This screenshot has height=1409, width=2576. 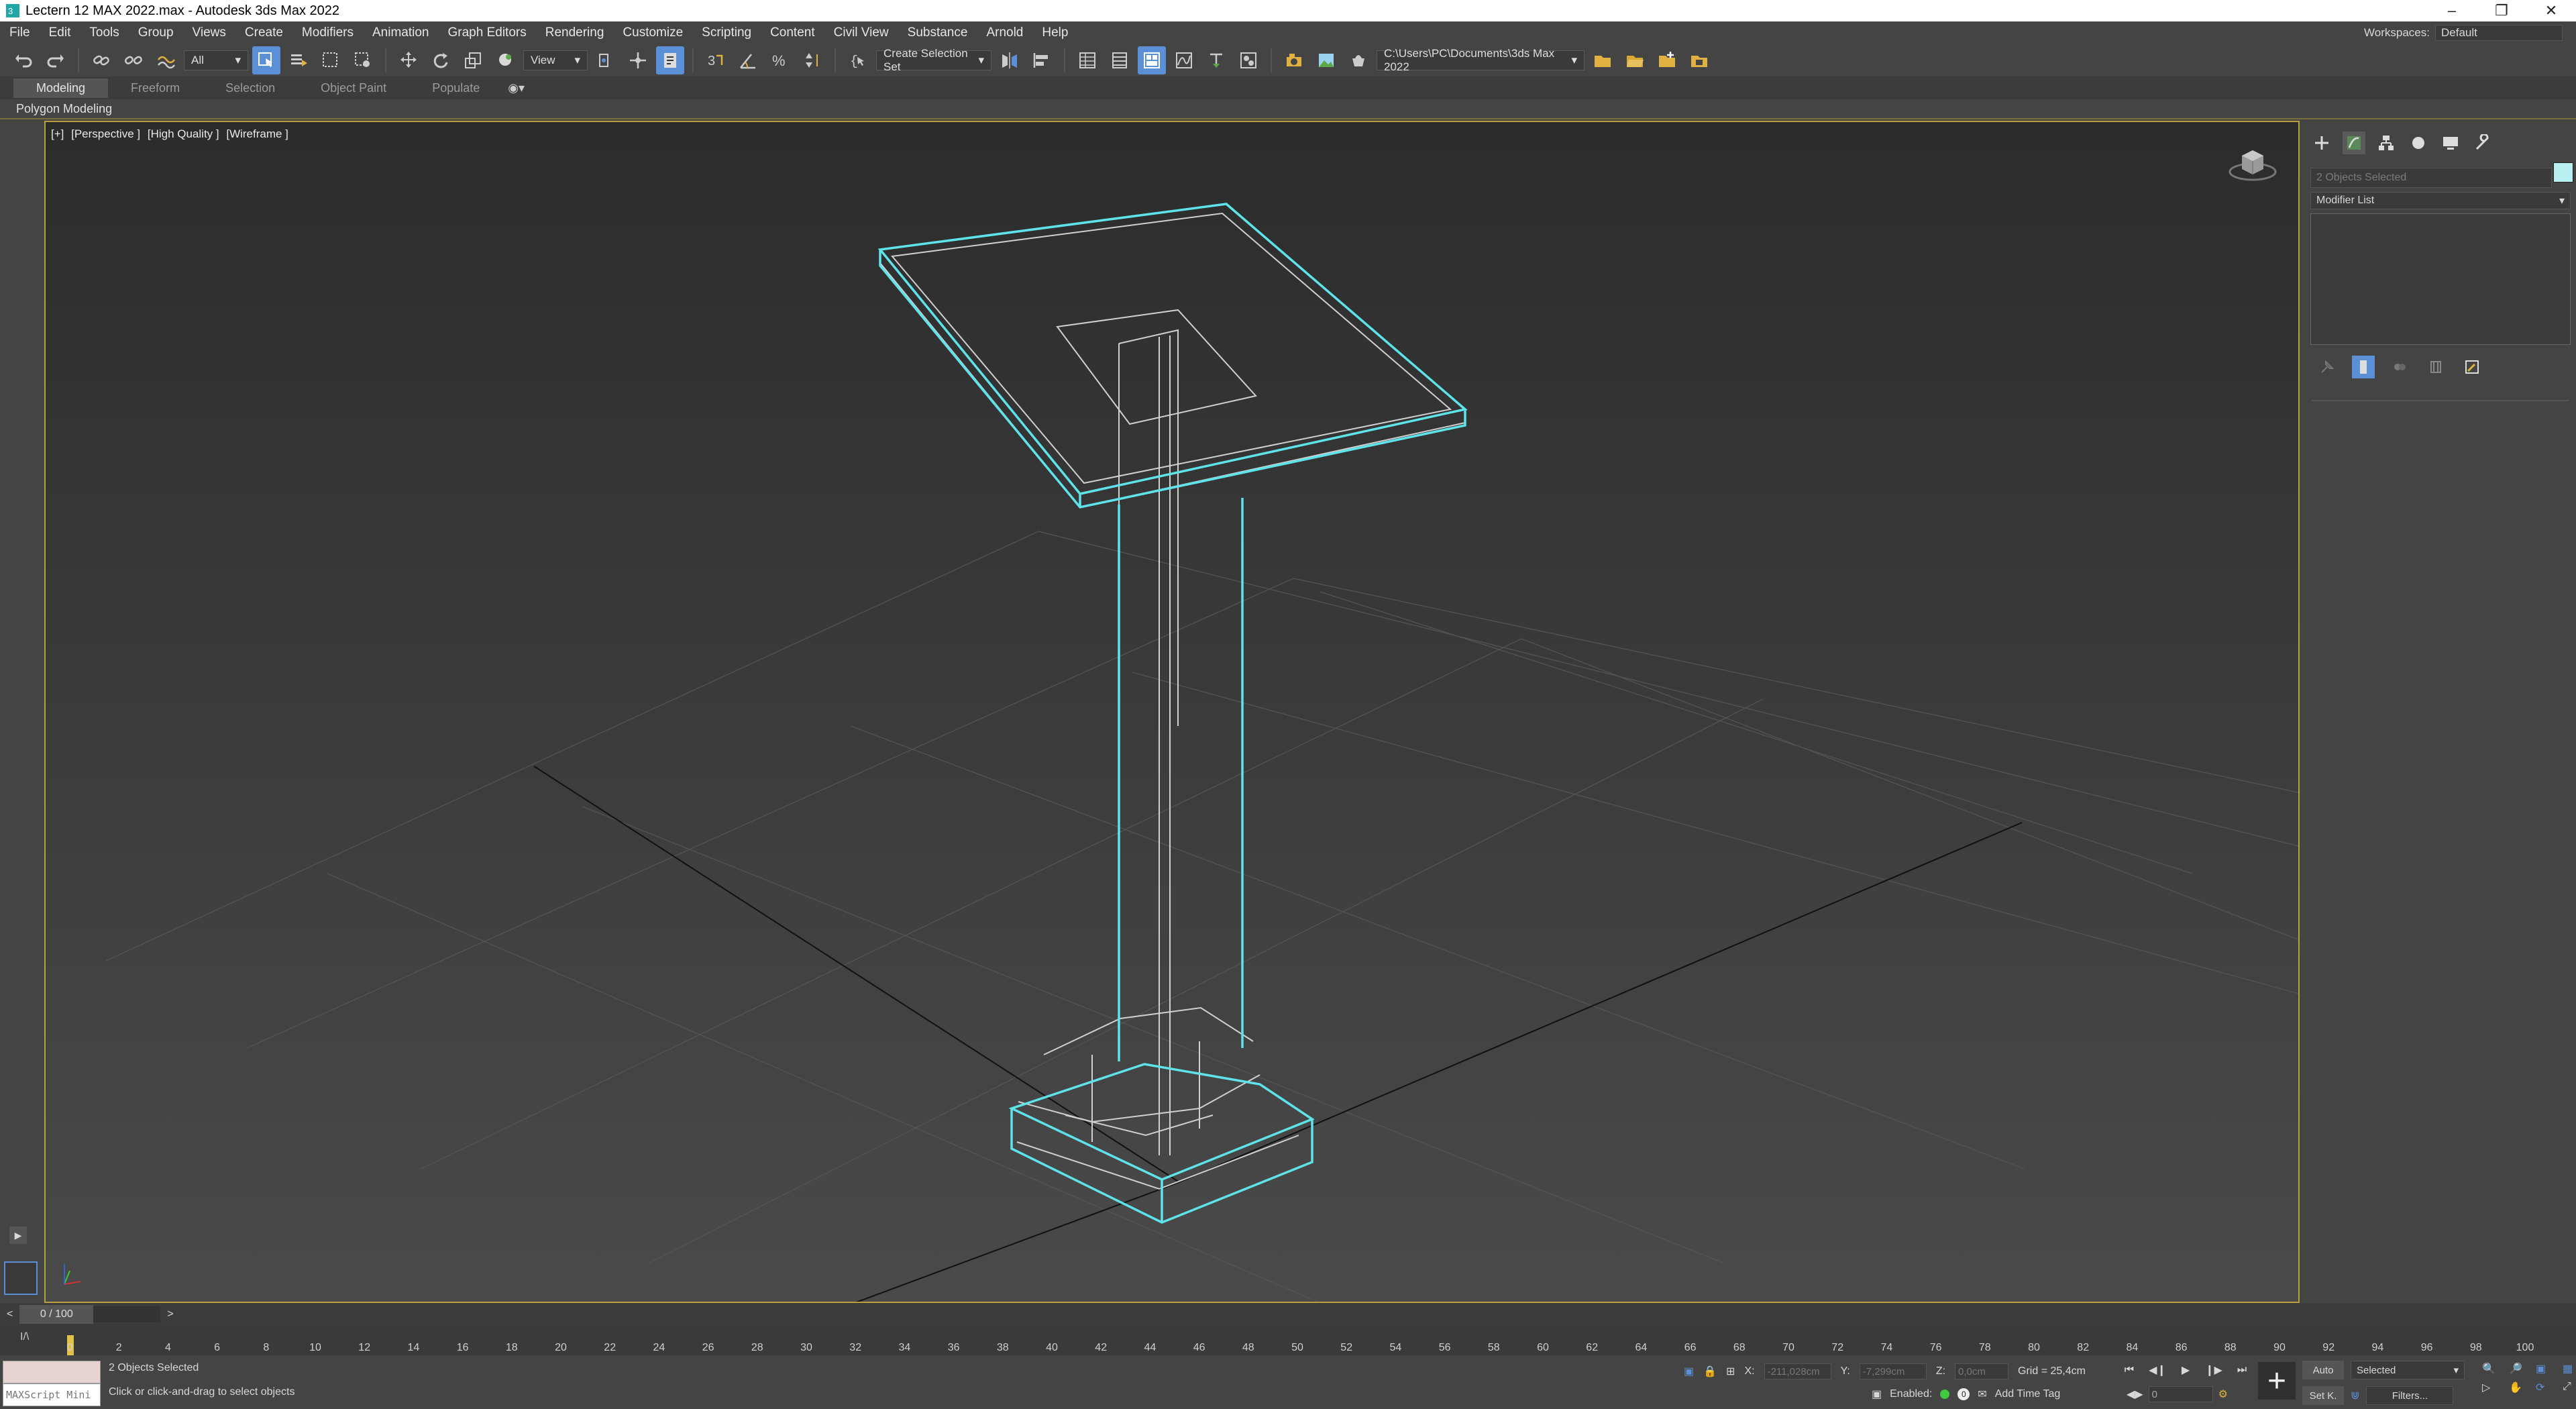 What do you see at coordinates (1010, 60) in the screenshot?
I see `mirror-icon` at bounding box center [1010, 60].